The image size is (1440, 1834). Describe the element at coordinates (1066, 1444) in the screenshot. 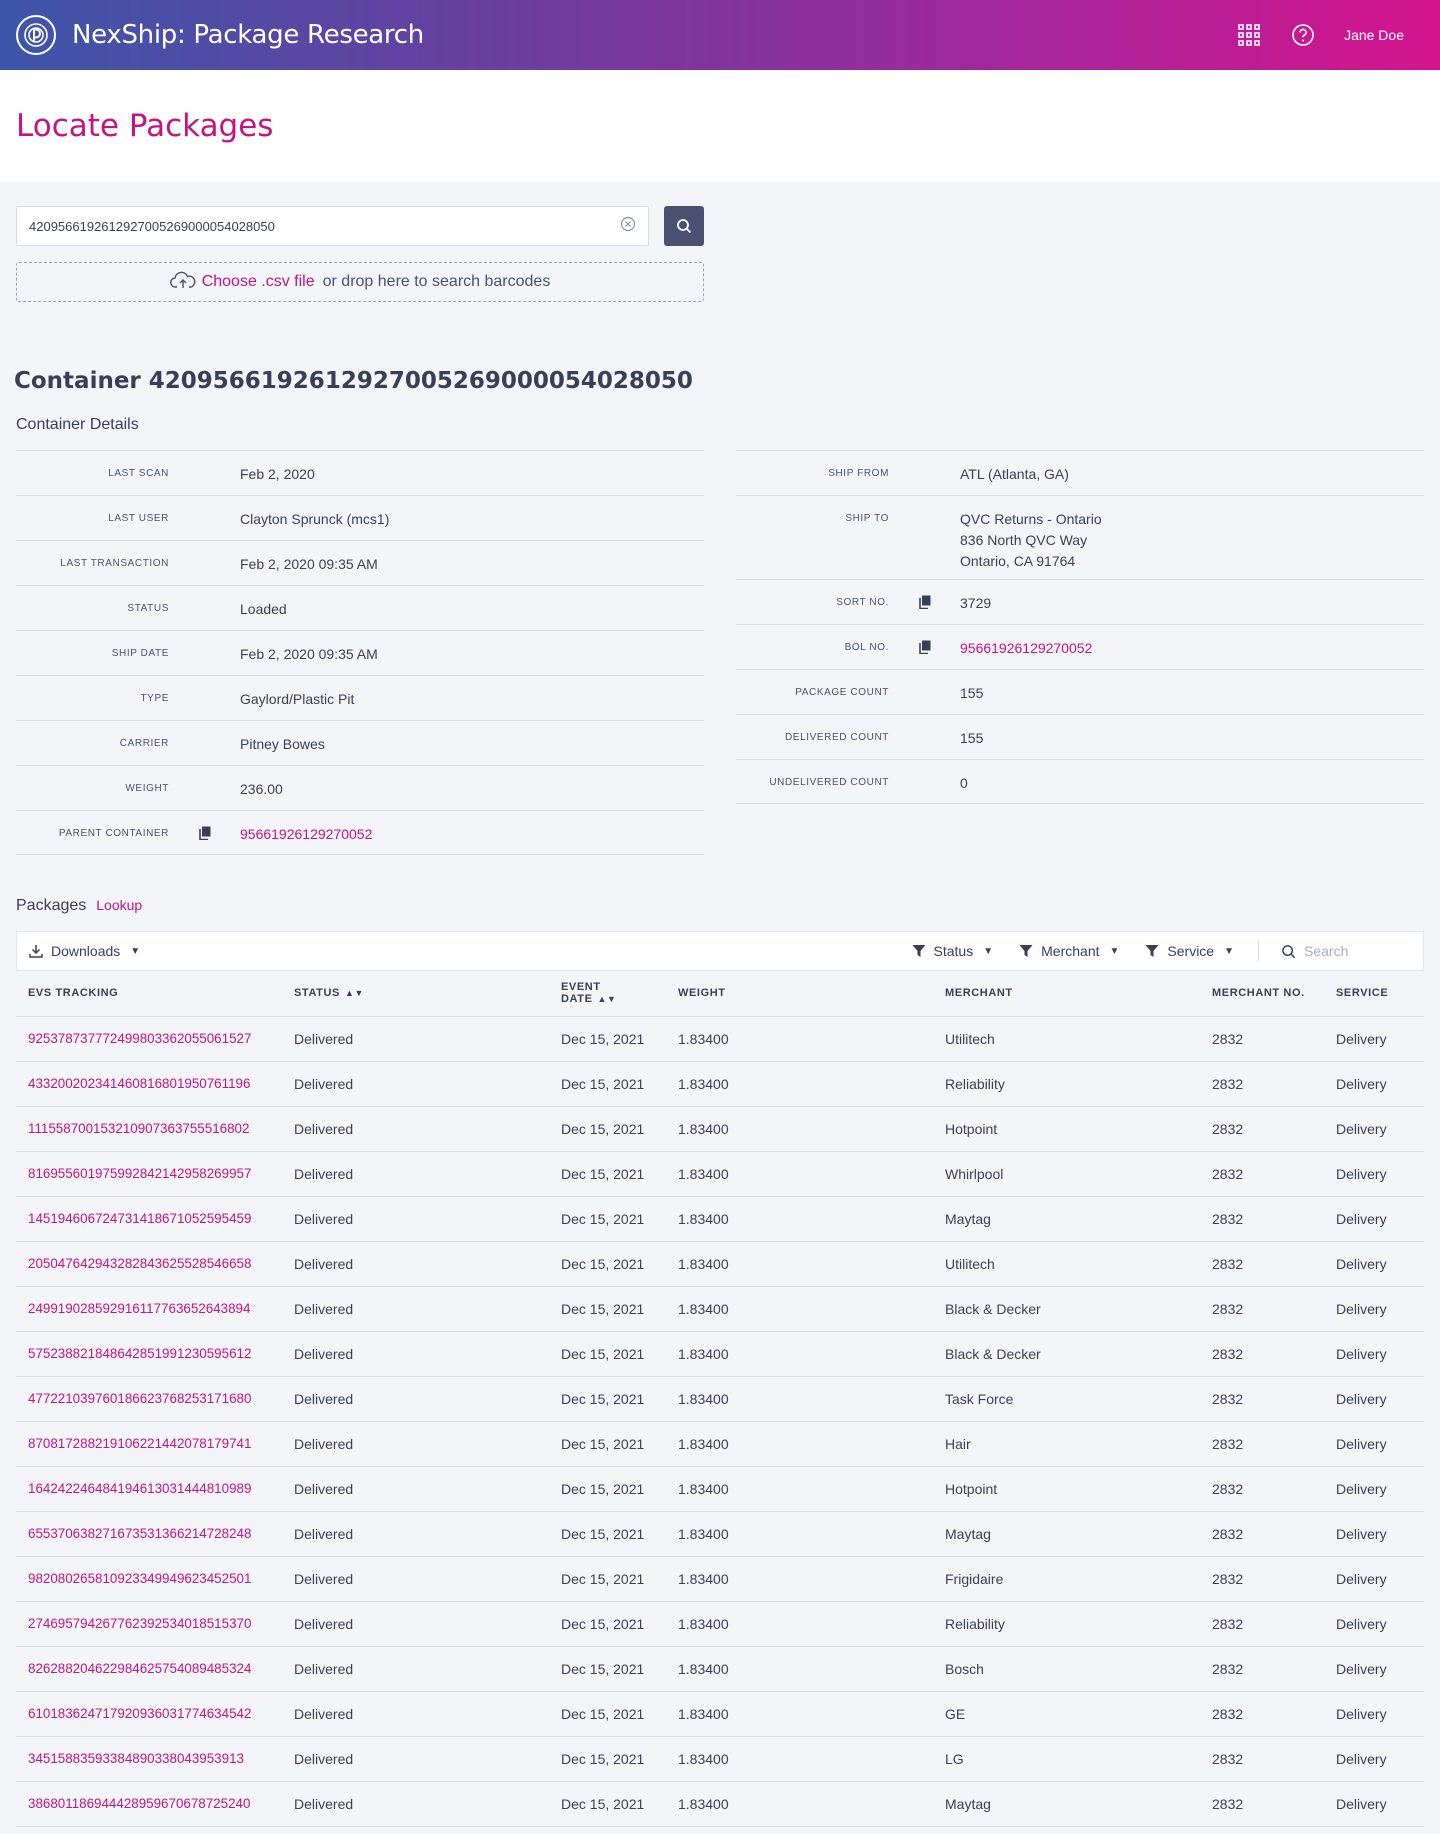

I see `cell-merchant: Hair` at that location.